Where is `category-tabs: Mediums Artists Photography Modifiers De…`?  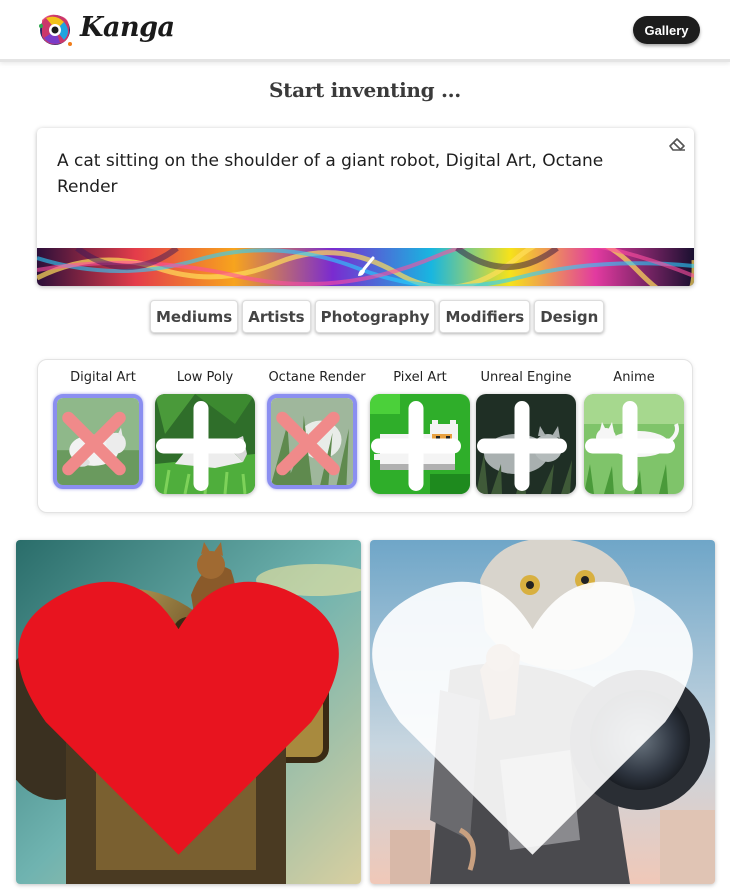
category-tabs: Mediums Artists Photography Modifiers De… is located at coordinates (377, 316).